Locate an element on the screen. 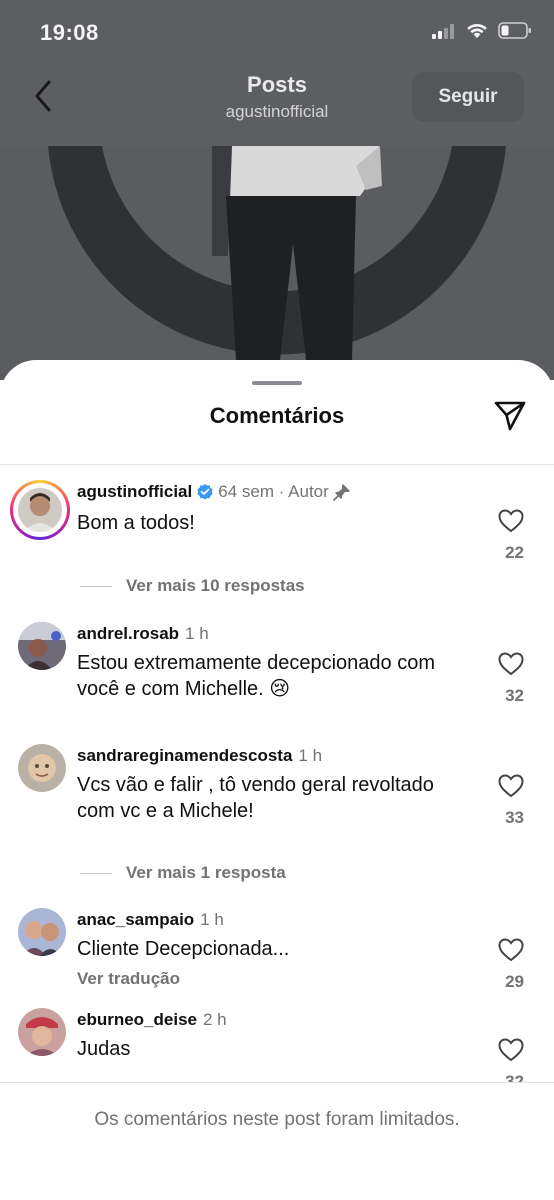 This screenshot has height=1200, width=554. battery-icon is located at coordinates (514, 30).